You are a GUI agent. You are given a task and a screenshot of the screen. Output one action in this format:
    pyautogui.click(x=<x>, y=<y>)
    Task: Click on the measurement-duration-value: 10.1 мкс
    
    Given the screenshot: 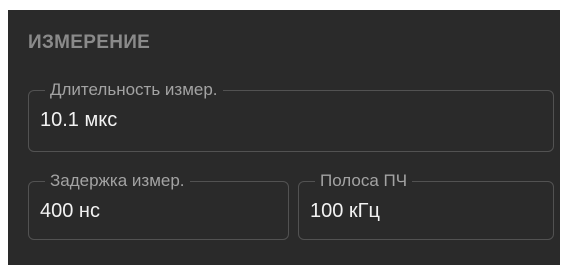 What is the action you would take?
    pyautogui.click(x=296, y=120)
    